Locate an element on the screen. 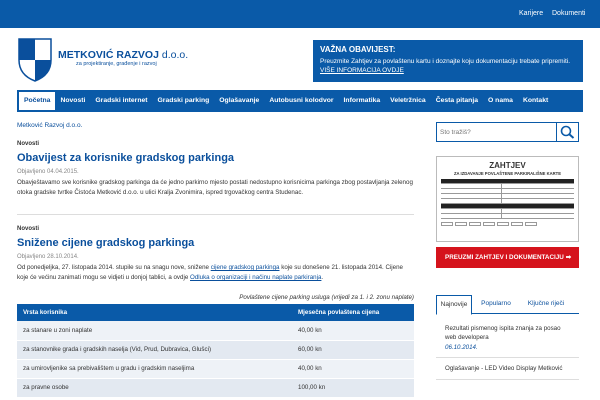 The width and height of the screenshot is (600, 400). divider is located at coordinates (215, 214).